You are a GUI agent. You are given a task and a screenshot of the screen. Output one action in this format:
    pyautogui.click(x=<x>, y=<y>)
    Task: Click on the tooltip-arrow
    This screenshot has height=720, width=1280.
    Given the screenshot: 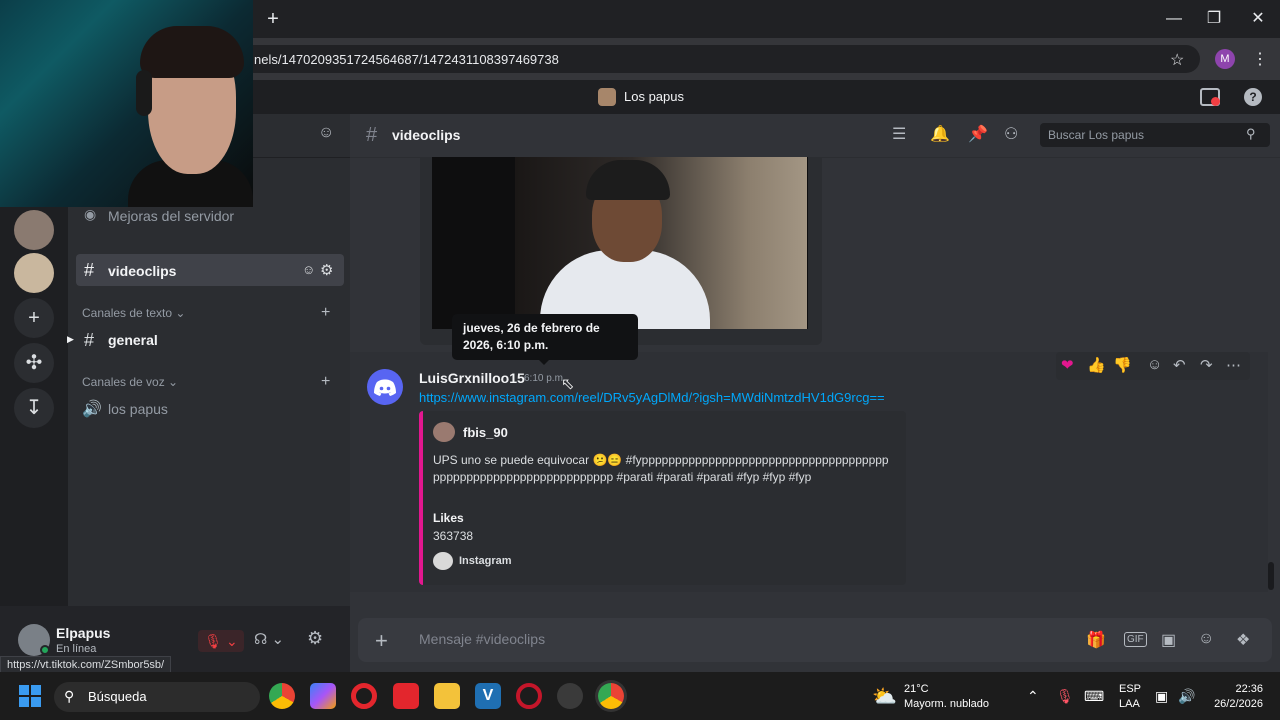 What is the action you would take?
    pyautogui.click(x=544, y=362)
    